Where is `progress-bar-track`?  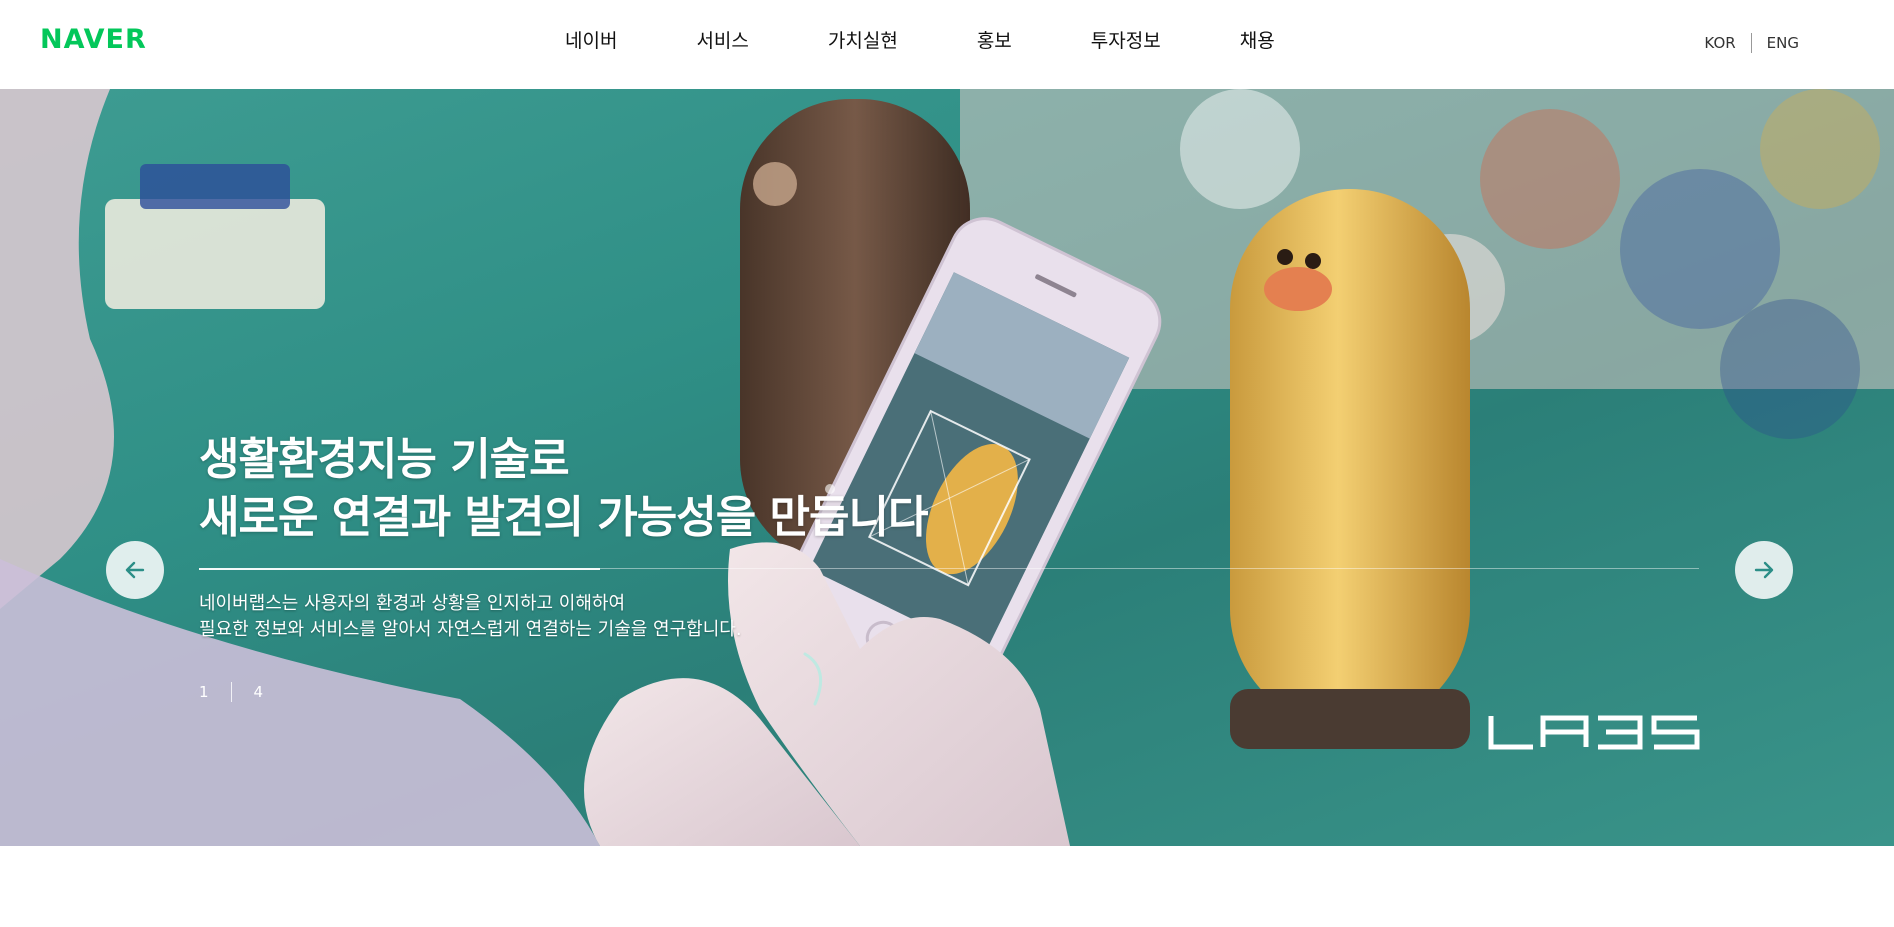
progress-bar-track is located at coordinates (1149, 568).